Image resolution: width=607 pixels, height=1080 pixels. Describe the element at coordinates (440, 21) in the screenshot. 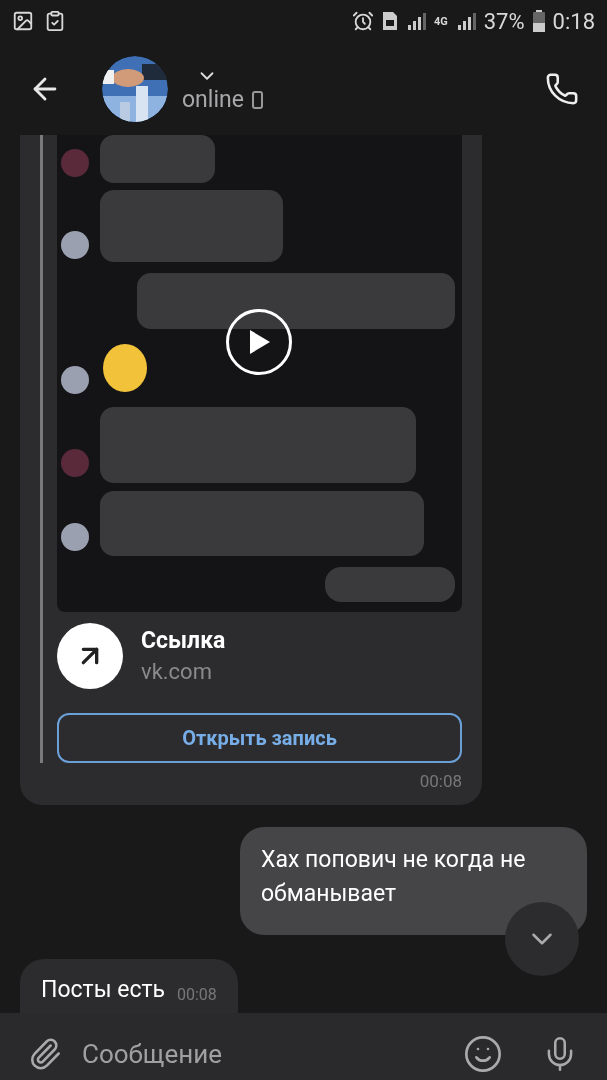

I see `network-type: 4G` at that location.